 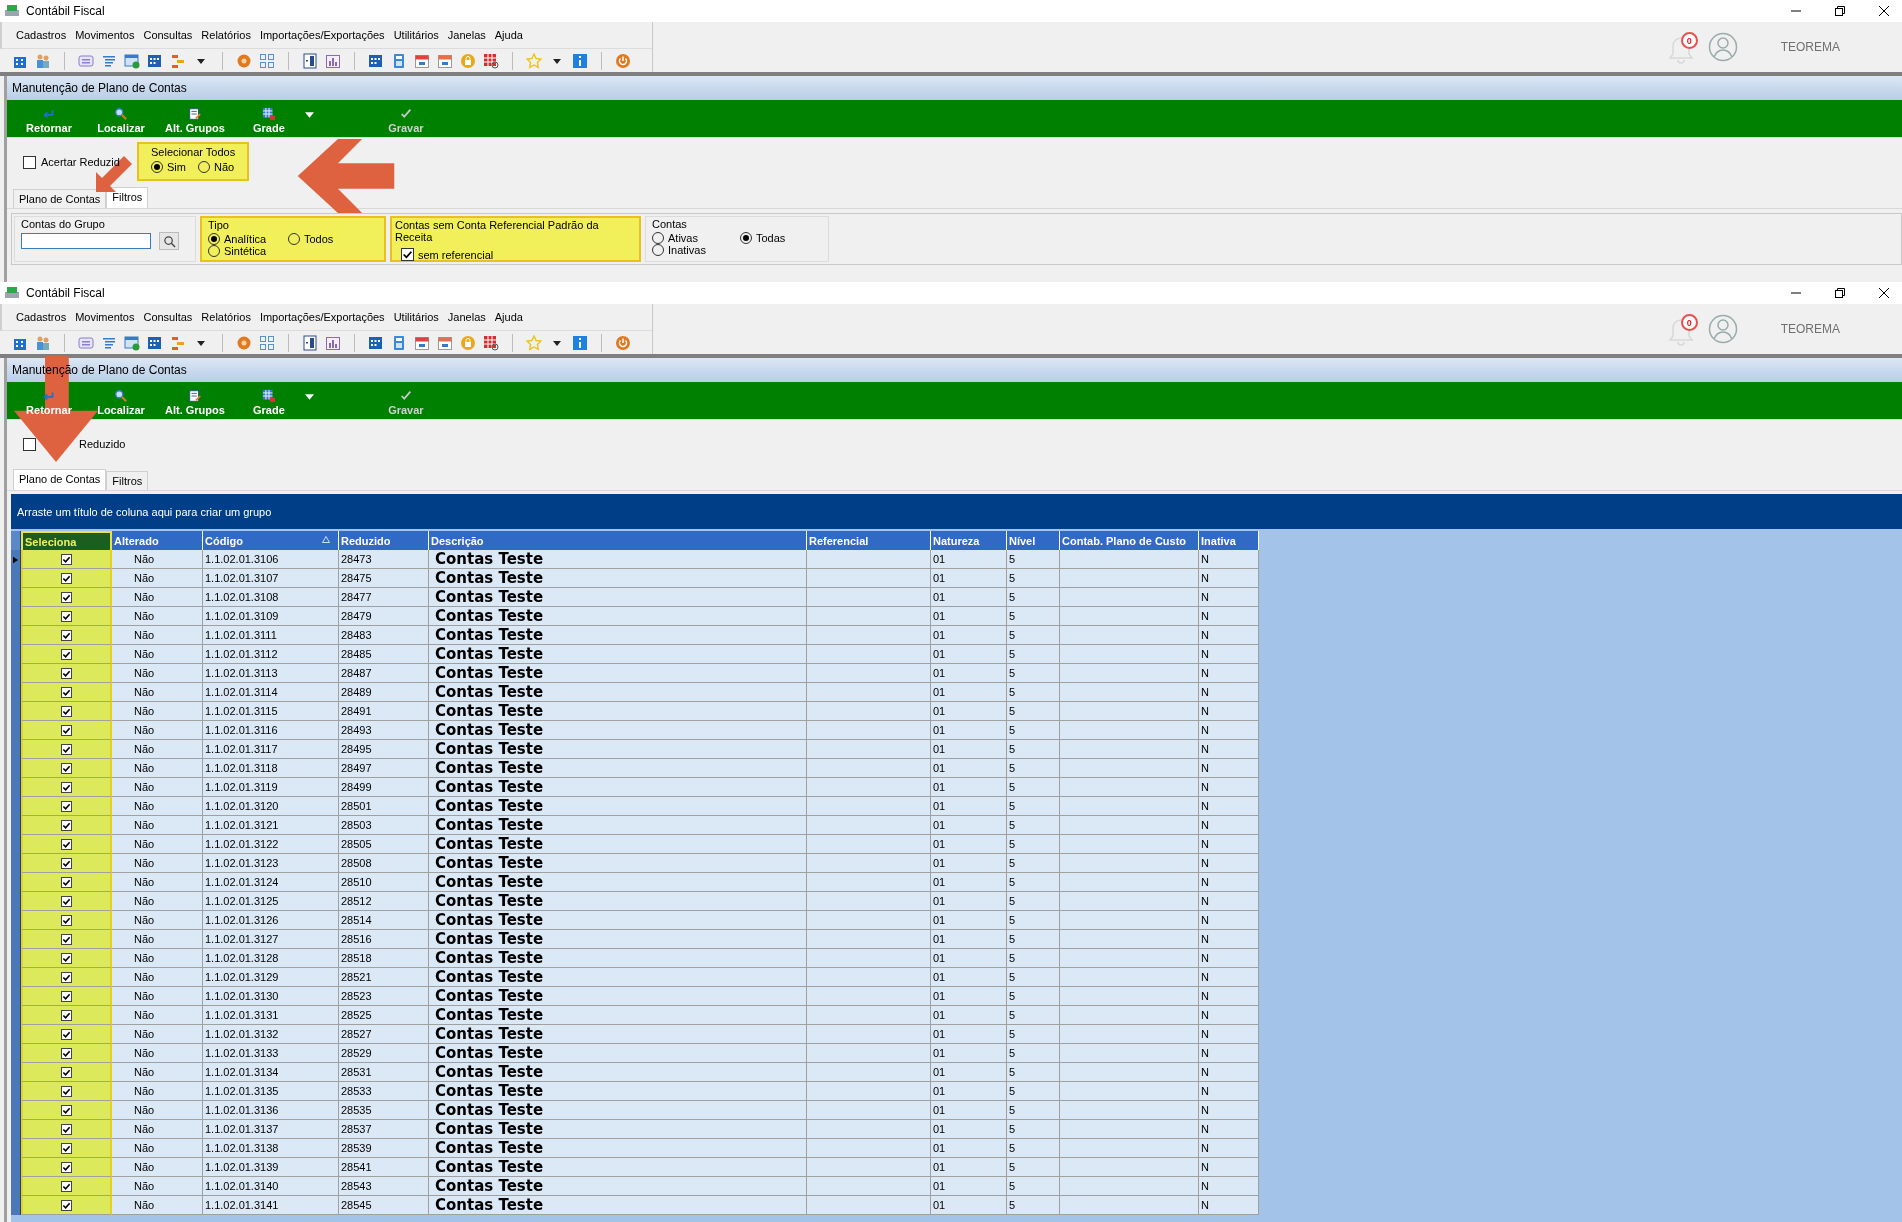 I want to click on column-header: Reduzido, so click(x=384, y=540).